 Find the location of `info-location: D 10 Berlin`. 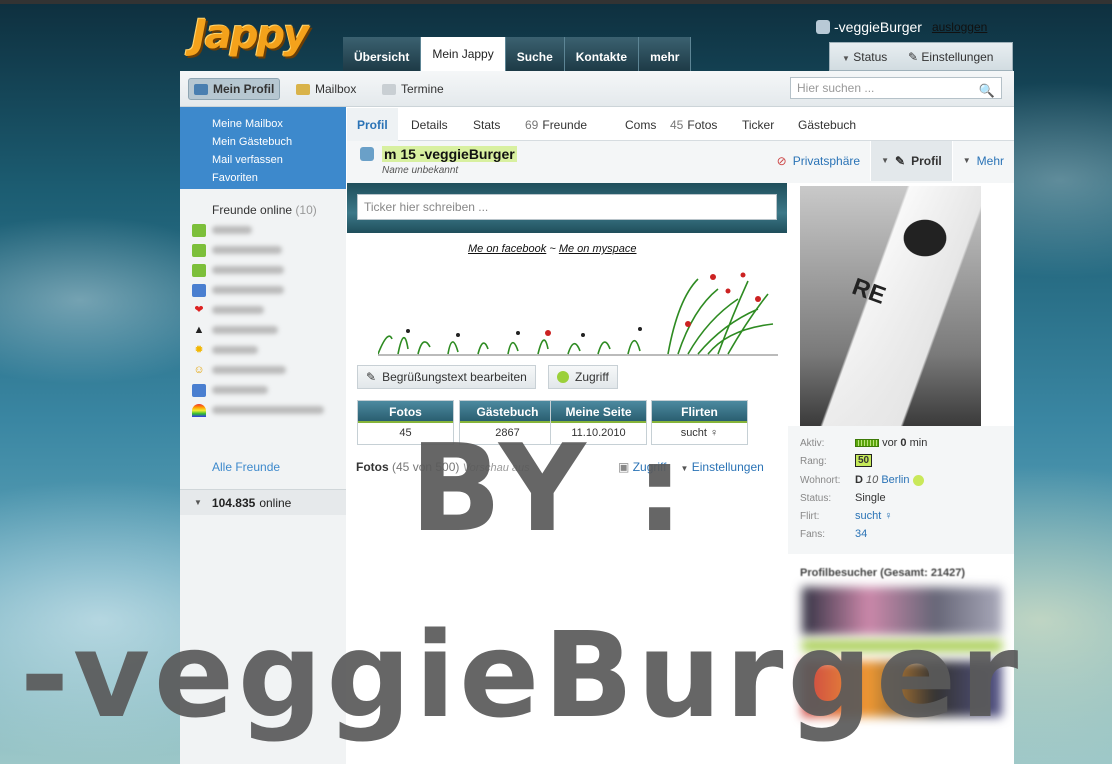

info-location: D 10 Berlin is located at coordinates (889, 480).